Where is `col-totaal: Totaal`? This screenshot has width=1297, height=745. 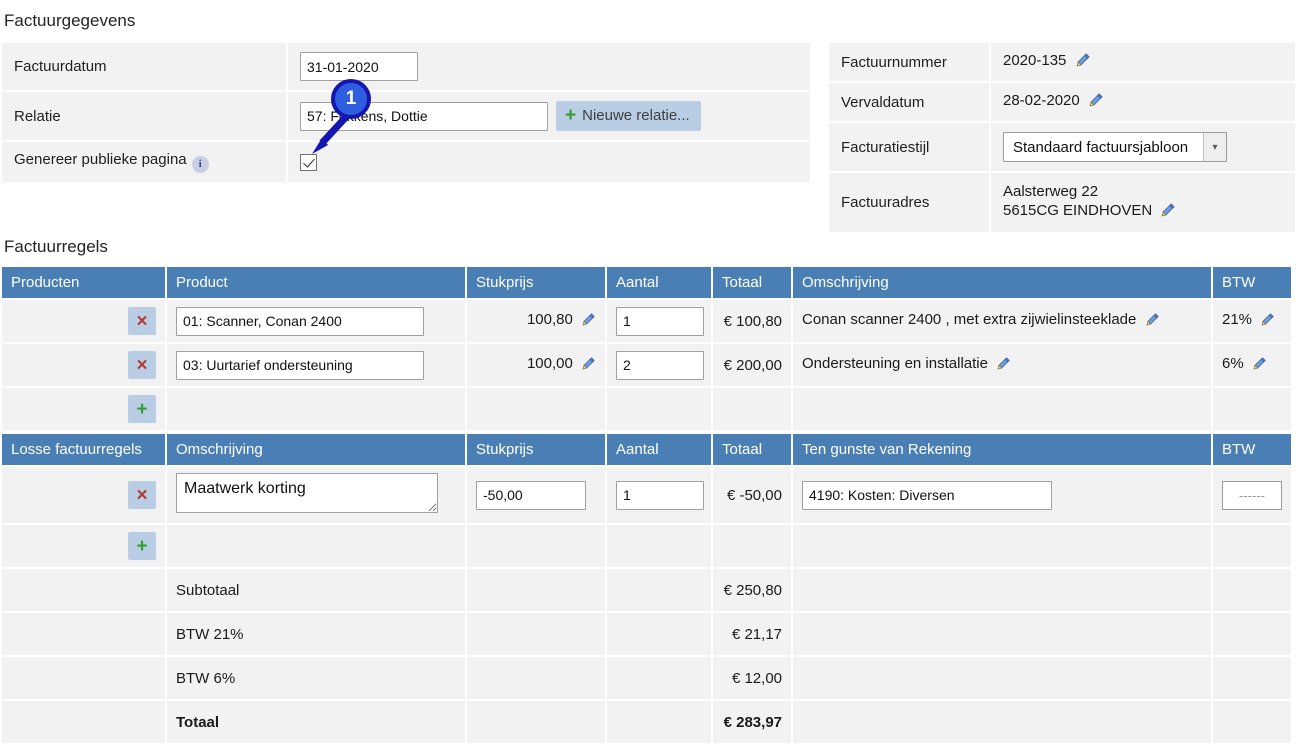 col-totaal: Totaal is located at coordinates (752, 449).